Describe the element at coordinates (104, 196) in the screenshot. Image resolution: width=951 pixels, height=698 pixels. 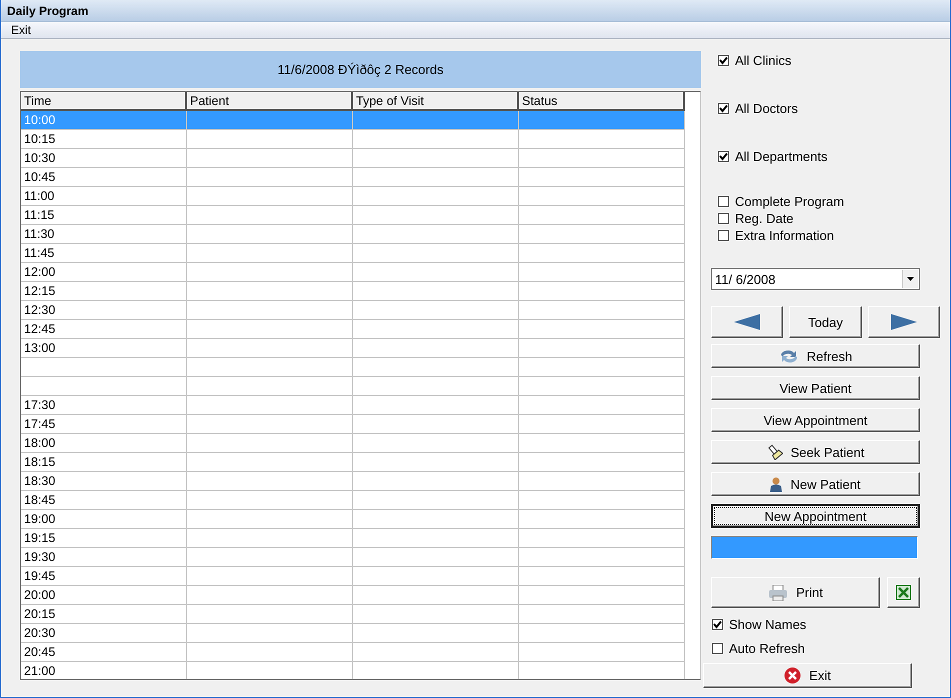
I see `time-cell: 11:00` at that location.